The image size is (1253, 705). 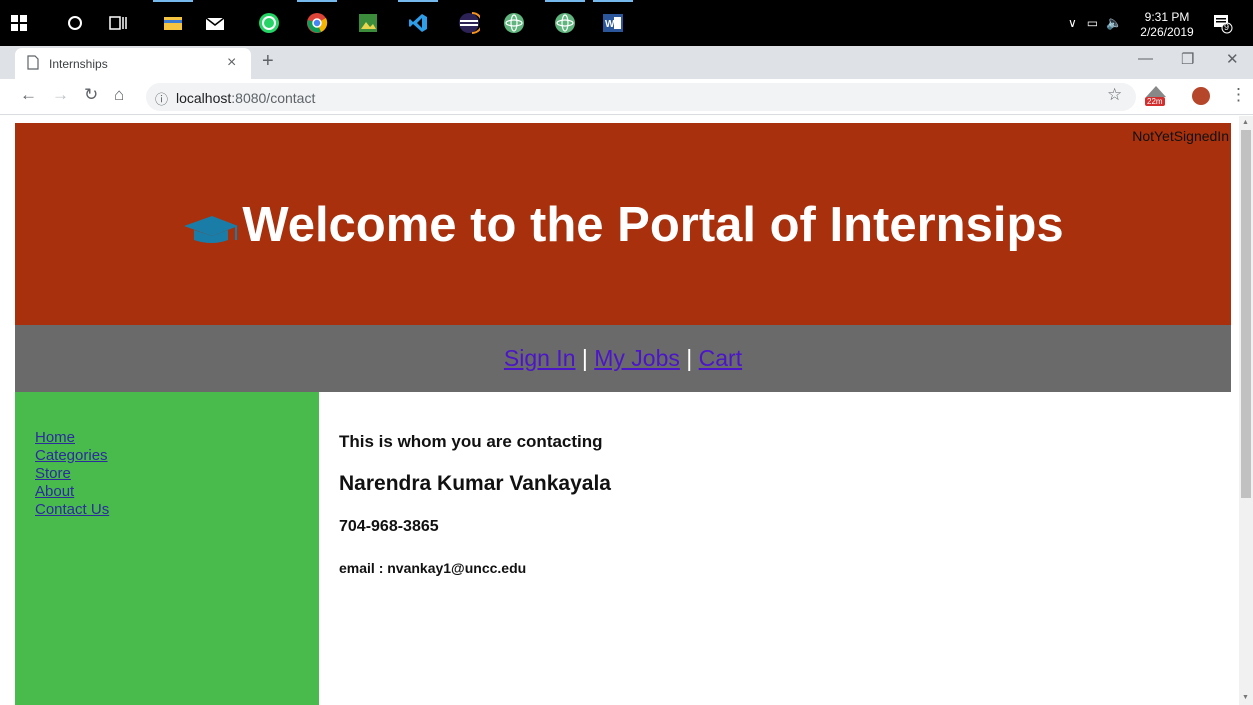 What do you see at coordinates (1167, 17) in the screenshot?
I see `clock-time: 9:31 PM` at bounding box center [1167, 17].